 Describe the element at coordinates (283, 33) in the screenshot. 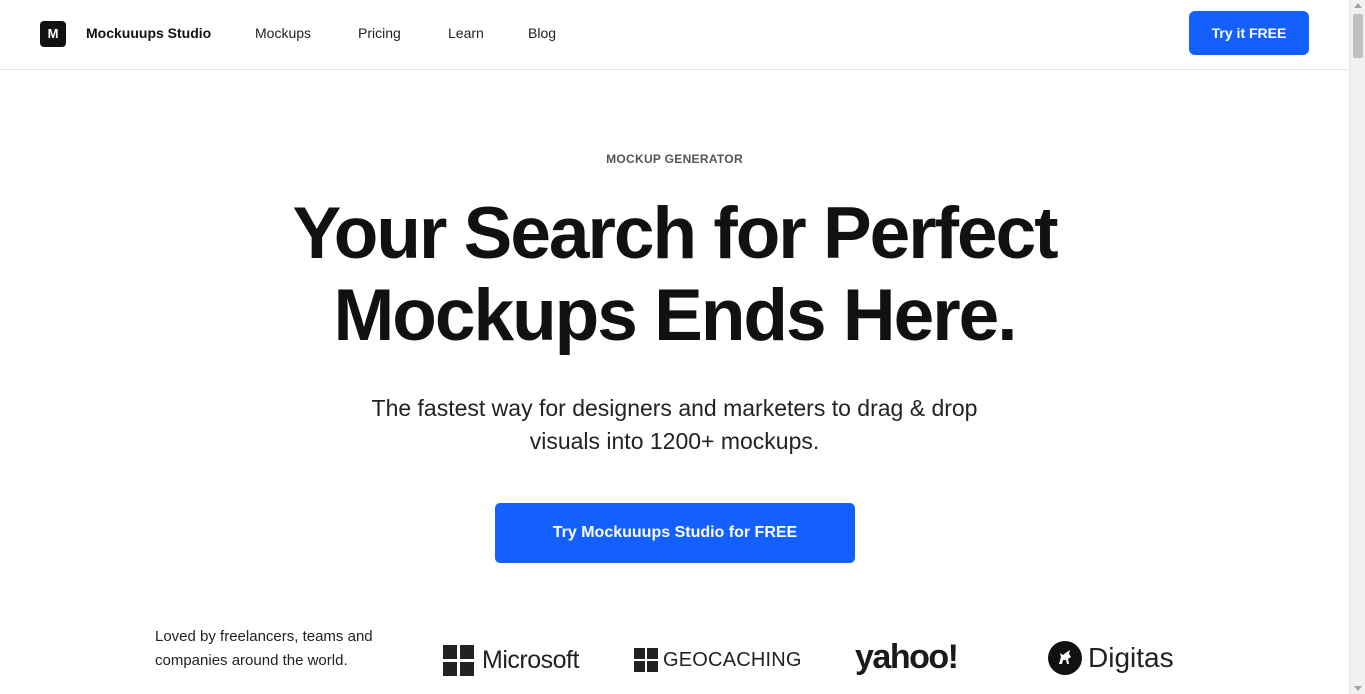

I see `nav-link-mockups: Mockups` at that location.